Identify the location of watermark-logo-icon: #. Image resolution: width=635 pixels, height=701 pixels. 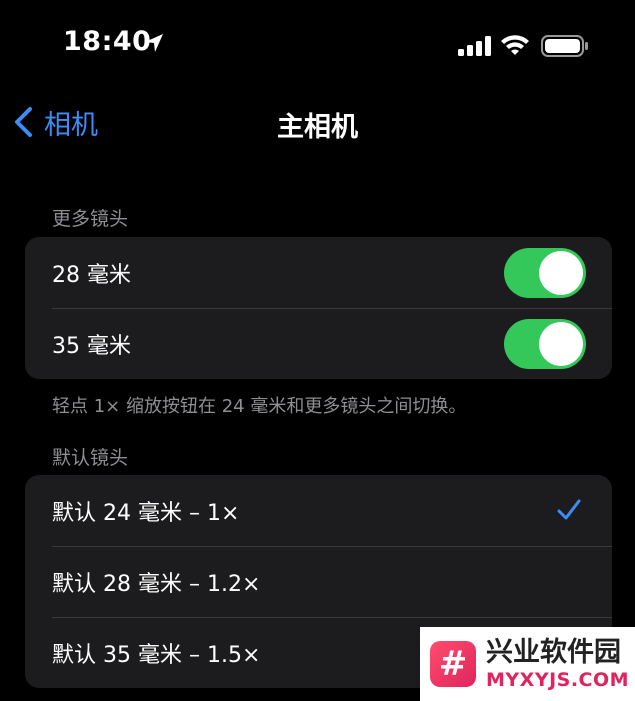
(453, 664).